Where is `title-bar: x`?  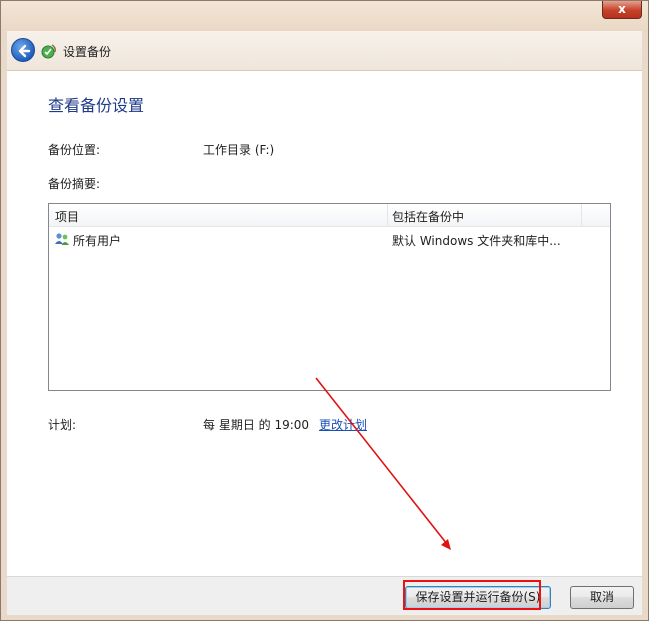 title-bar: x is located at coordinates (324, 16).